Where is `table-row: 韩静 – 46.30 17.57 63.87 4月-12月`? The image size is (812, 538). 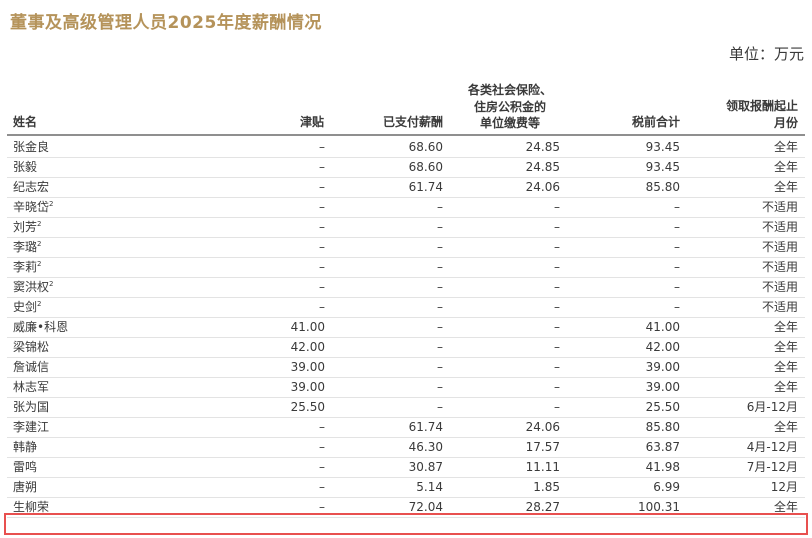 table-row: 韩静 – 46.30 17.57 63.87 4月-12月 is located at coordinates (406, 447).